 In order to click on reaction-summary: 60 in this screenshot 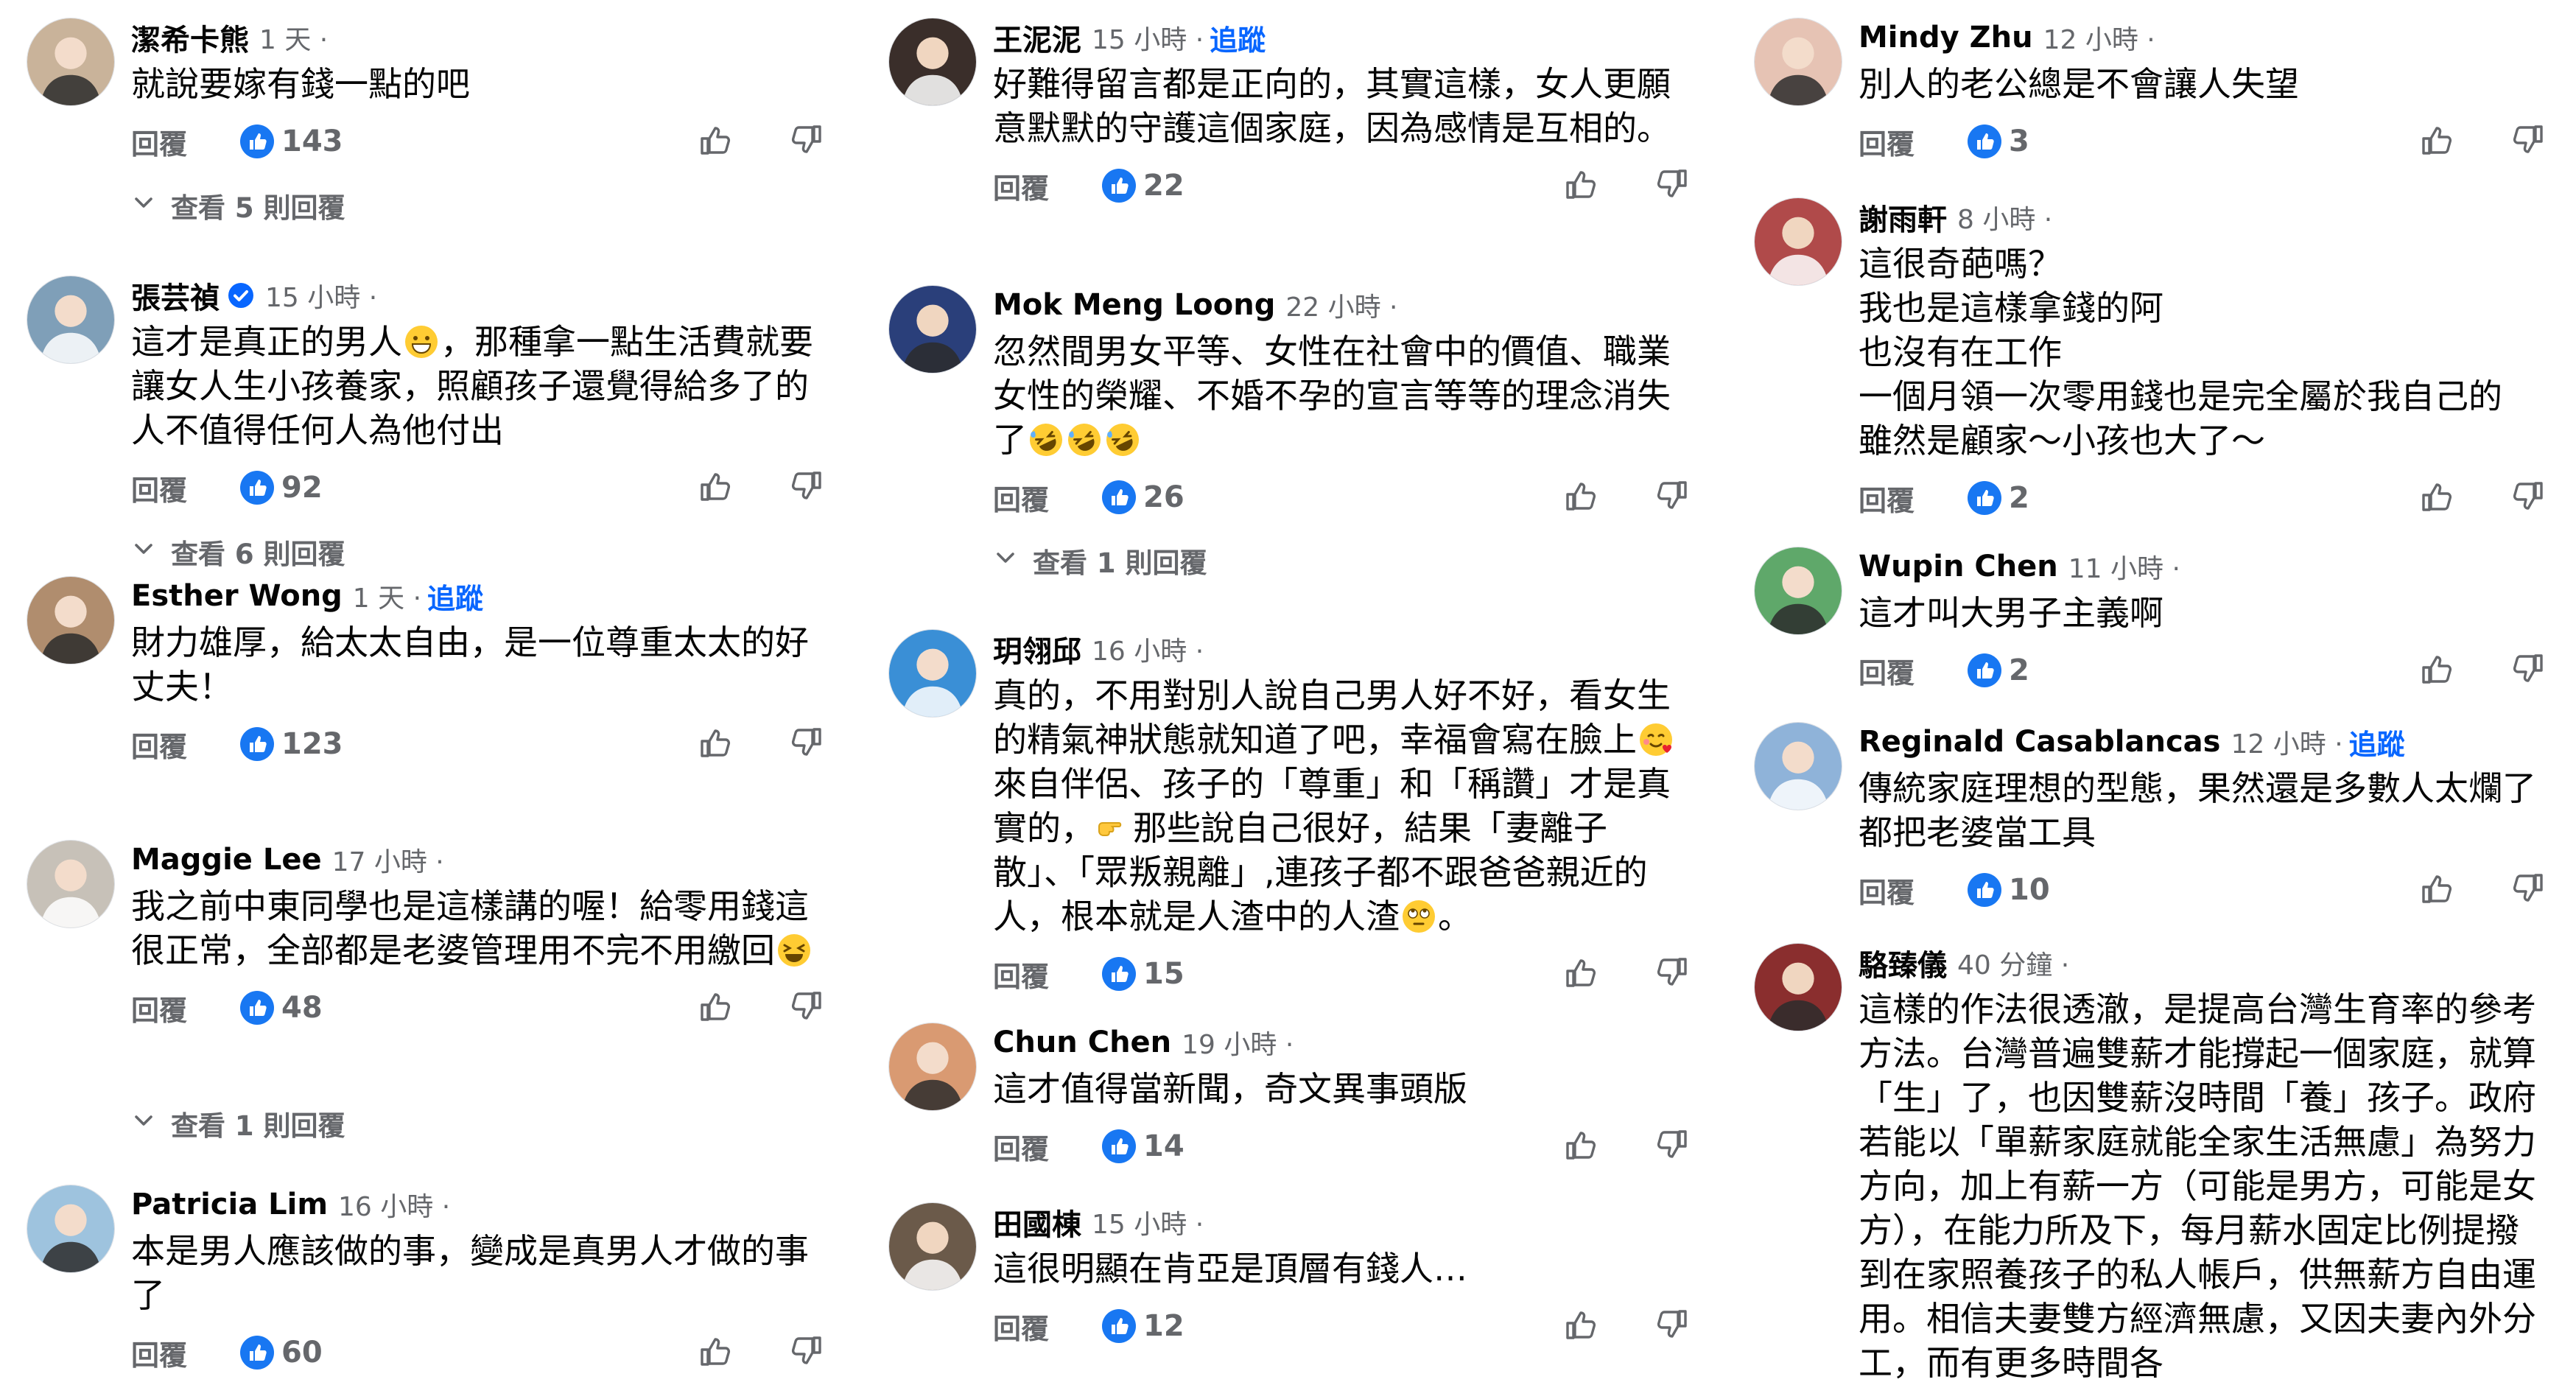, I will do `click(281, 1353)`.